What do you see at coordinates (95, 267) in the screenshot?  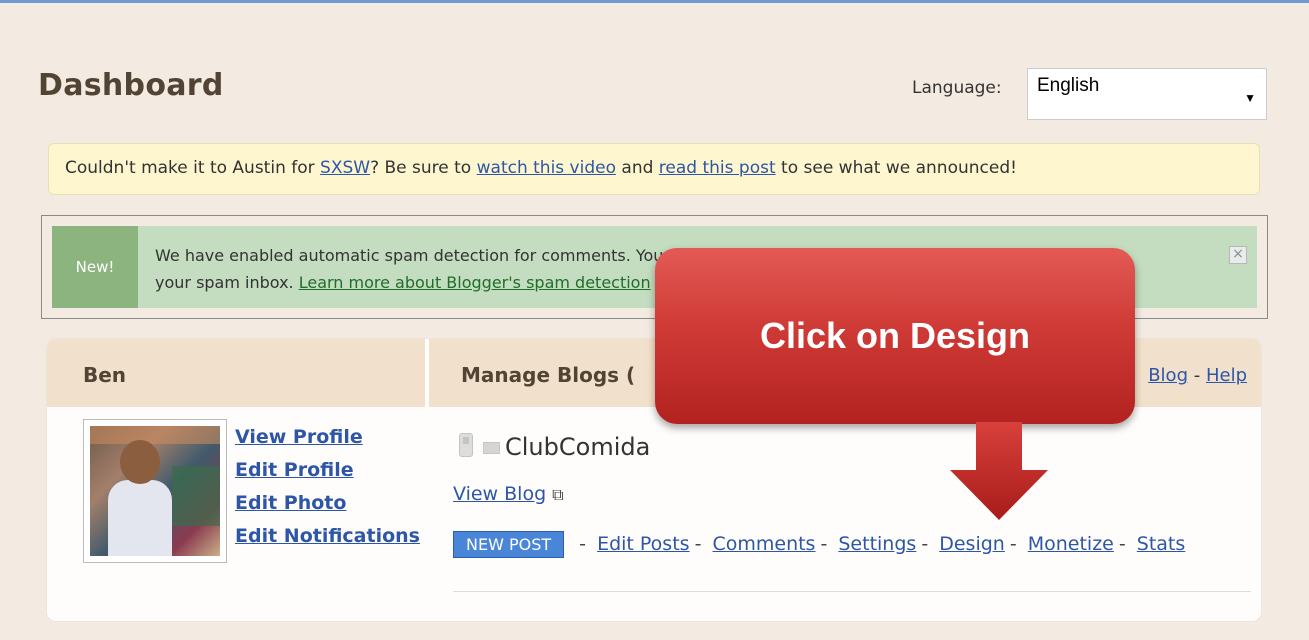 I see `new-badge: New!` at bounding box center [95, 267].